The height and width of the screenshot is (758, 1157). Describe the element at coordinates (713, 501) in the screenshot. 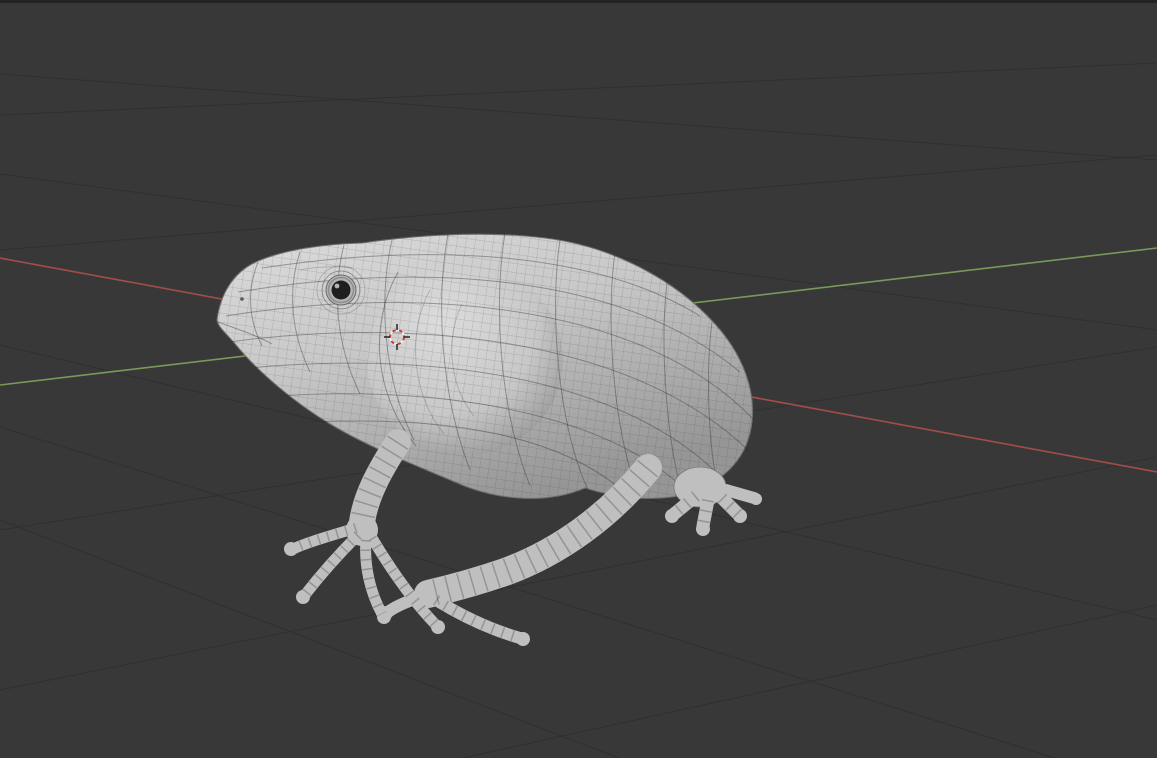

I see `frog-hind-foot` at that location.